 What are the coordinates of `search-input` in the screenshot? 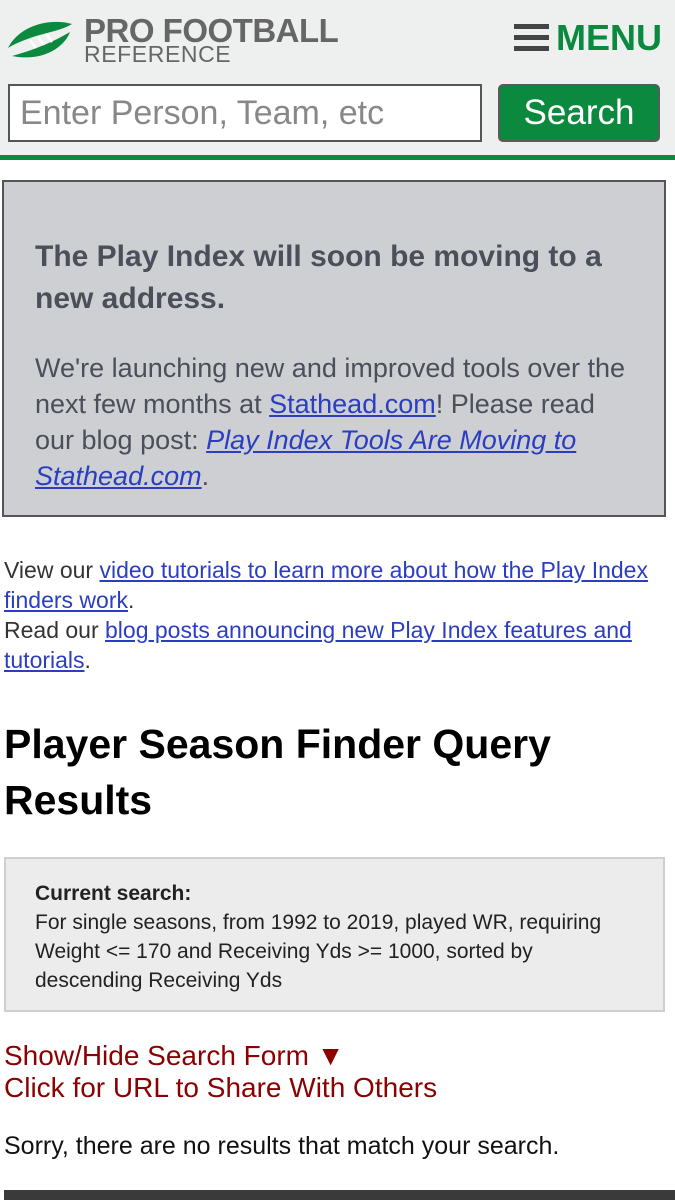 It's located at (245, 113).